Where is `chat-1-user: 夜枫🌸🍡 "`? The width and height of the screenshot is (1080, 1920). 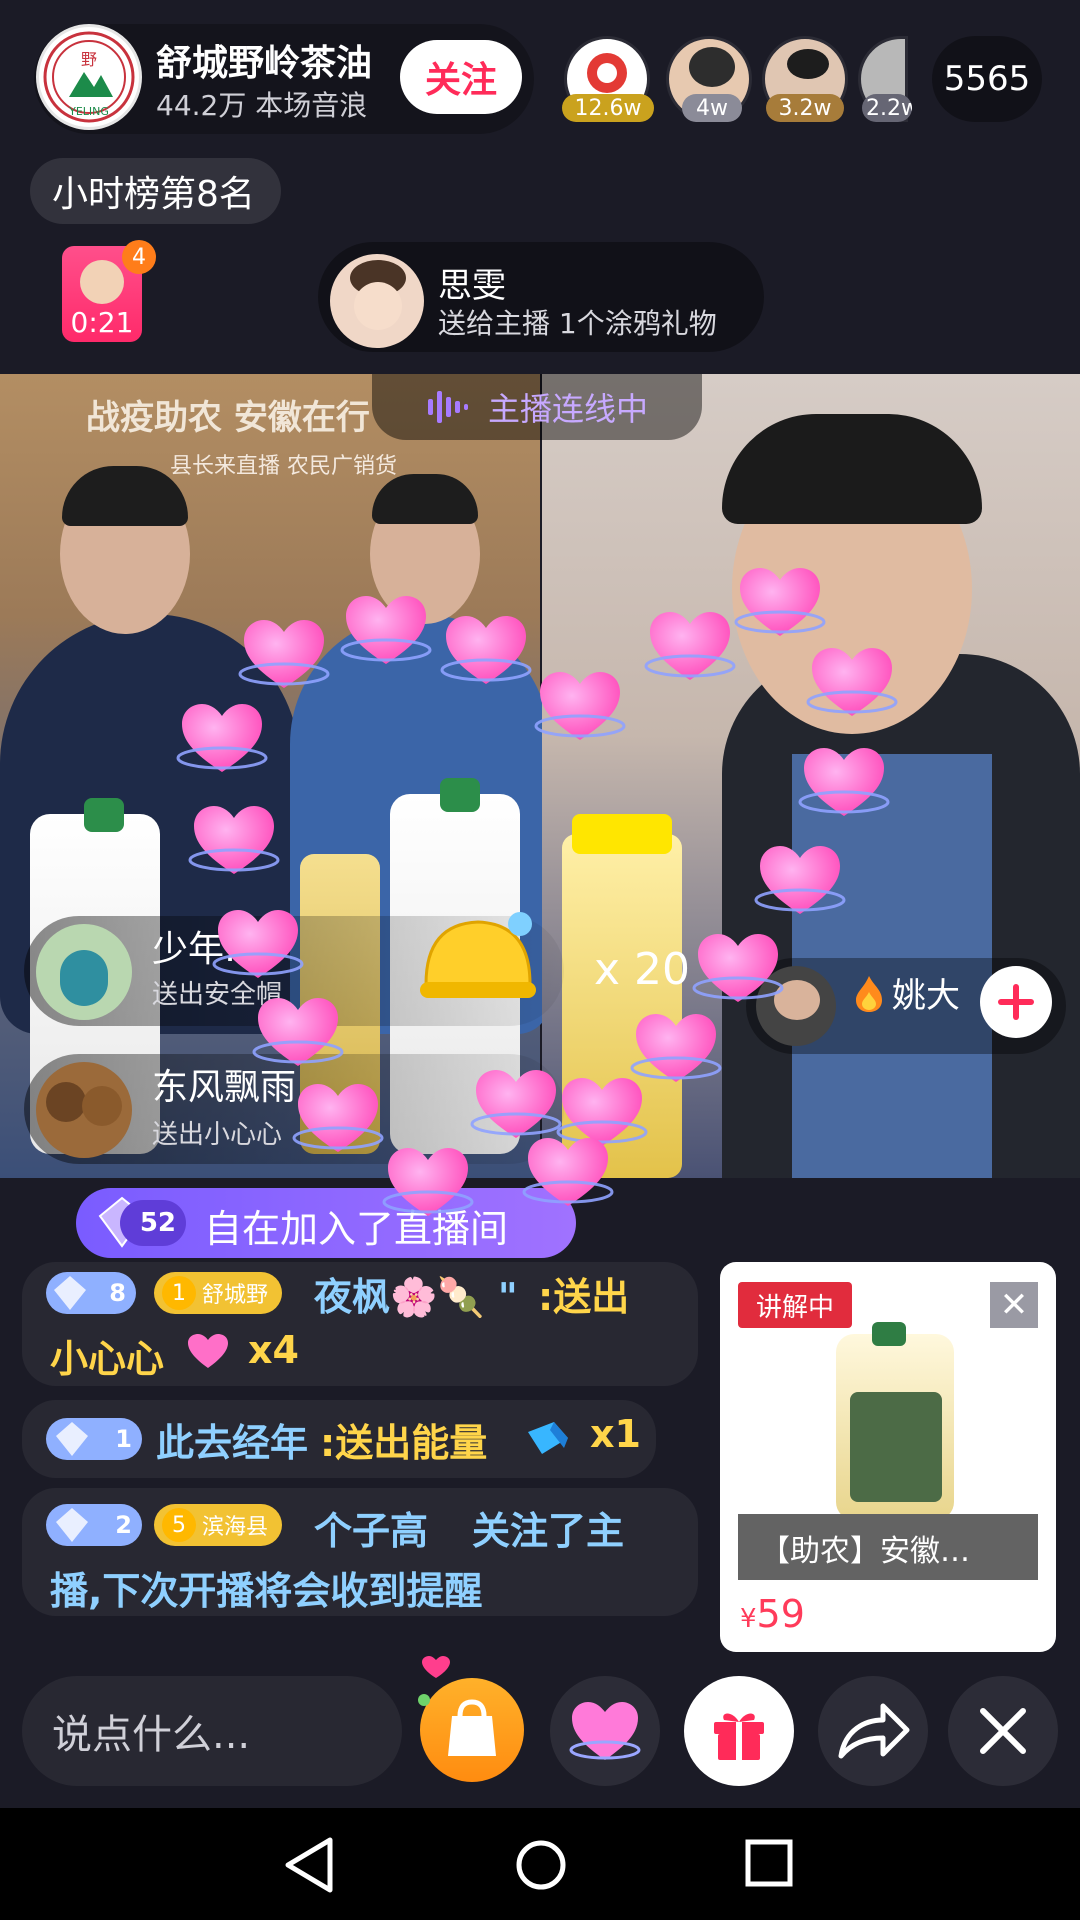 chat-1-user: 夜枫🌸🍡 " is located at coordinates (416, 1293).